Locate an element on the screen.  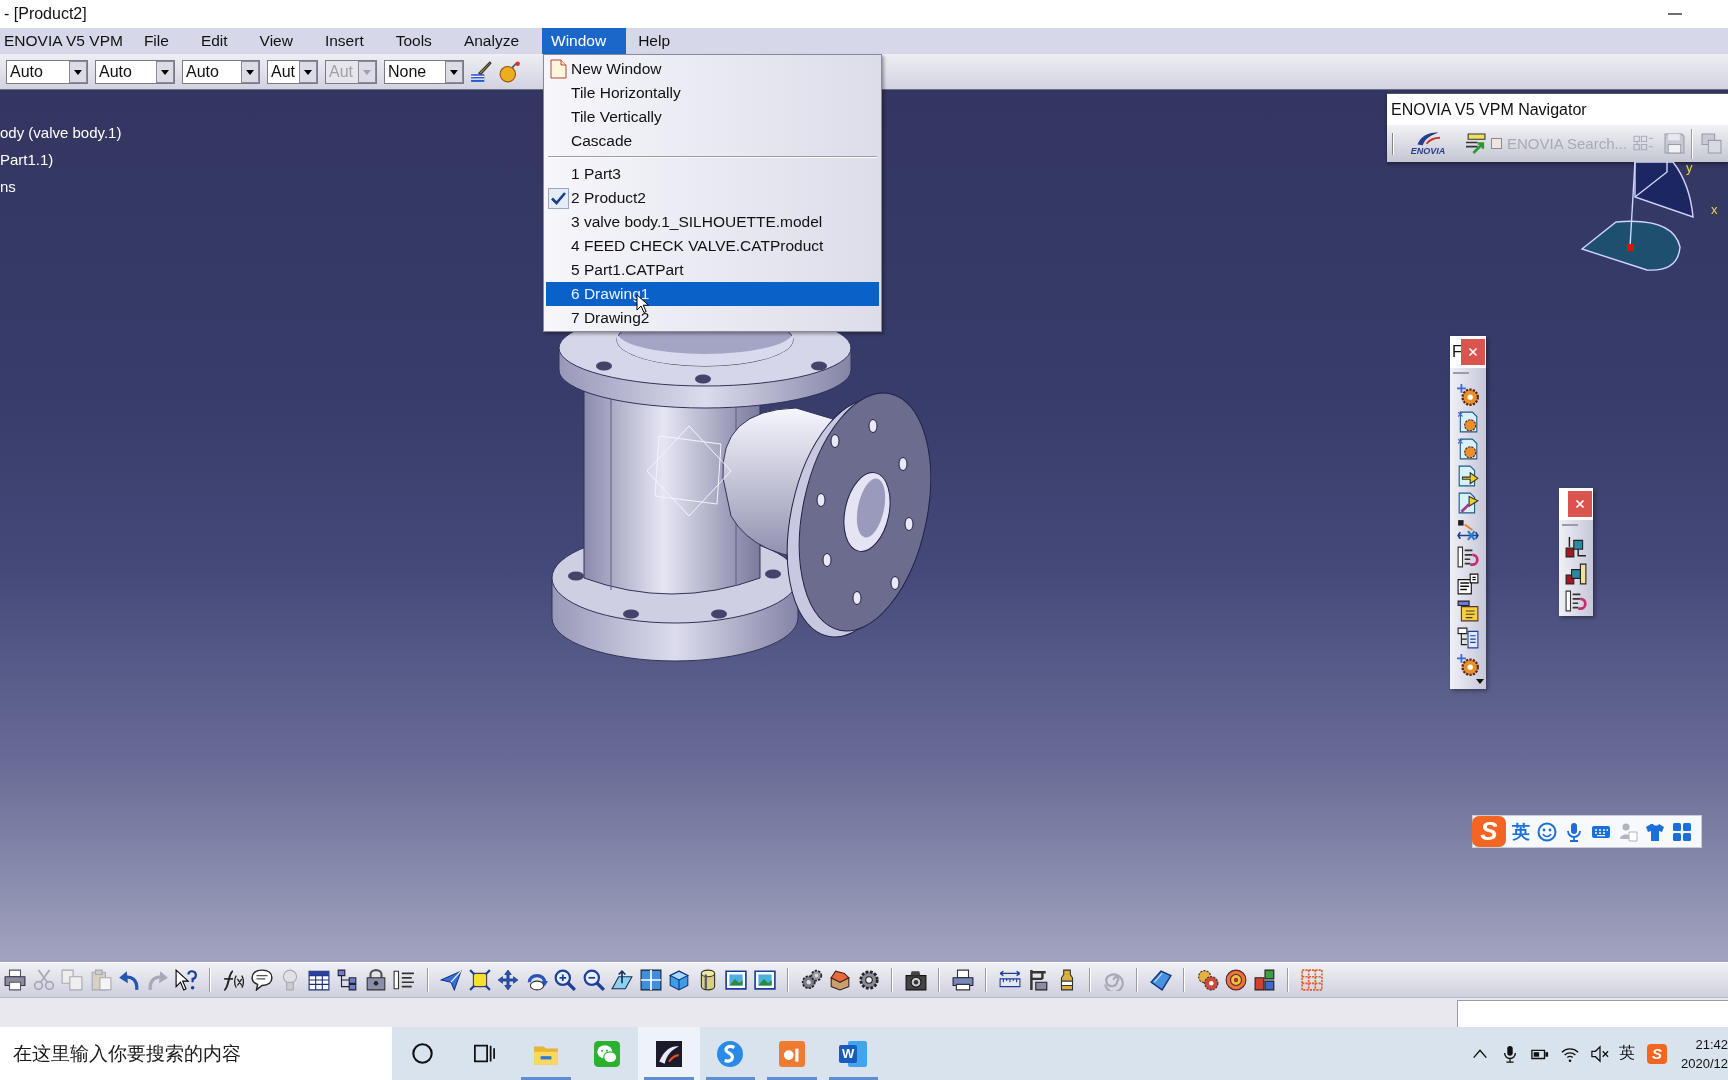
view-plane-icon is located at coordinates (622, 980).